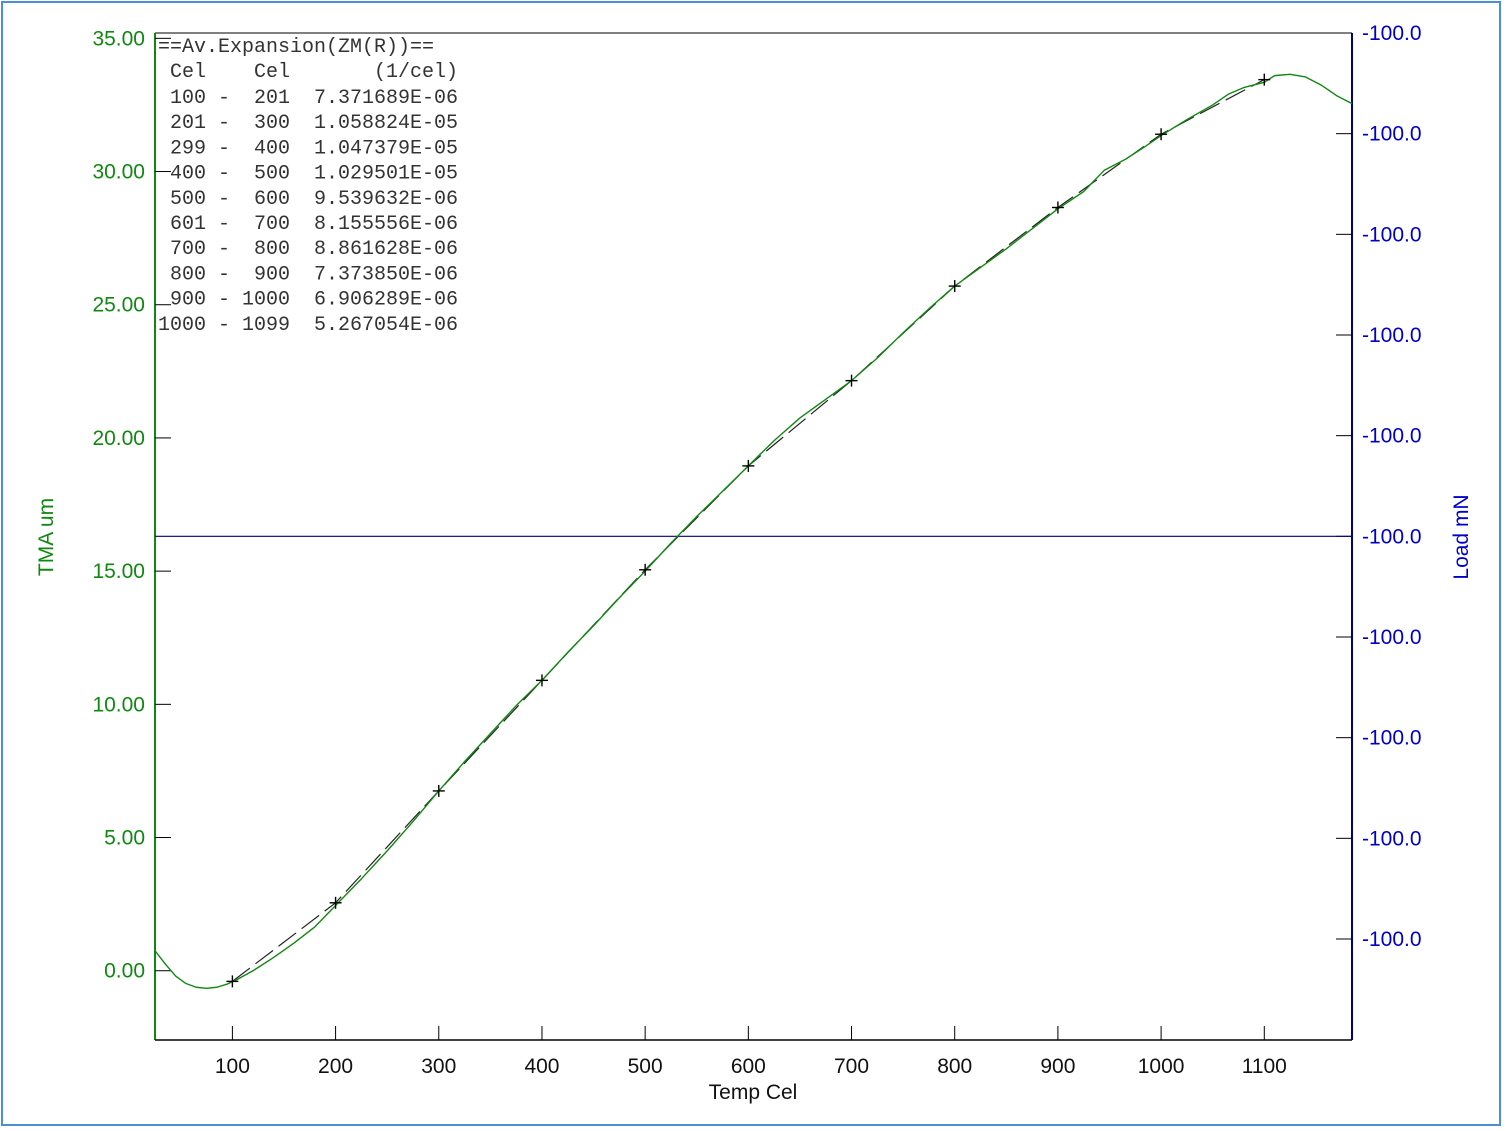 The width and height of the screenshot is (1506, 1131). Describe the element at coordinates (232, 1066) in the screenshot. I see `x-tick-label: 100` at that location.